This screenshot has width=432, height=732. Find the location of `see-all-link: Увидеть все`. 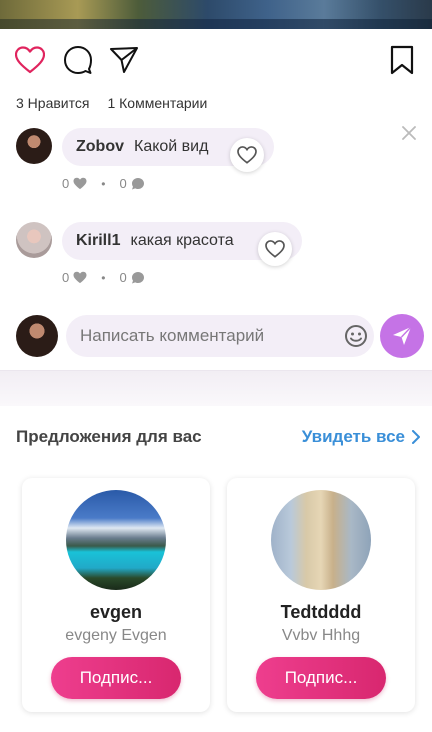

see-all-link: Увидеть все is located at coordinates (361, 437).